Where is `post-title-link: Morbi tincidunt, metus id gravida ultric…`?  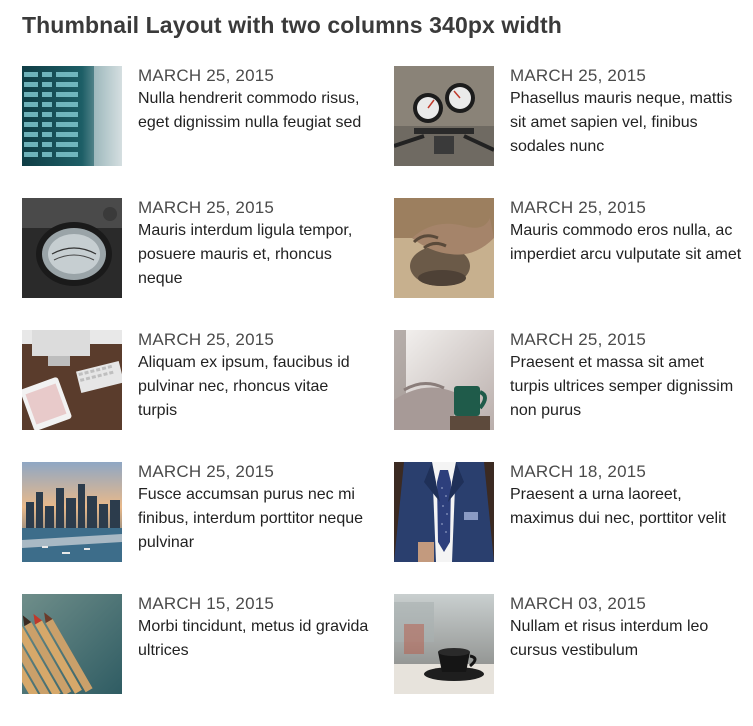 post-title-link: Morbi tincidunt, metus id gravida ultric… is located at coordinates (254, 639).